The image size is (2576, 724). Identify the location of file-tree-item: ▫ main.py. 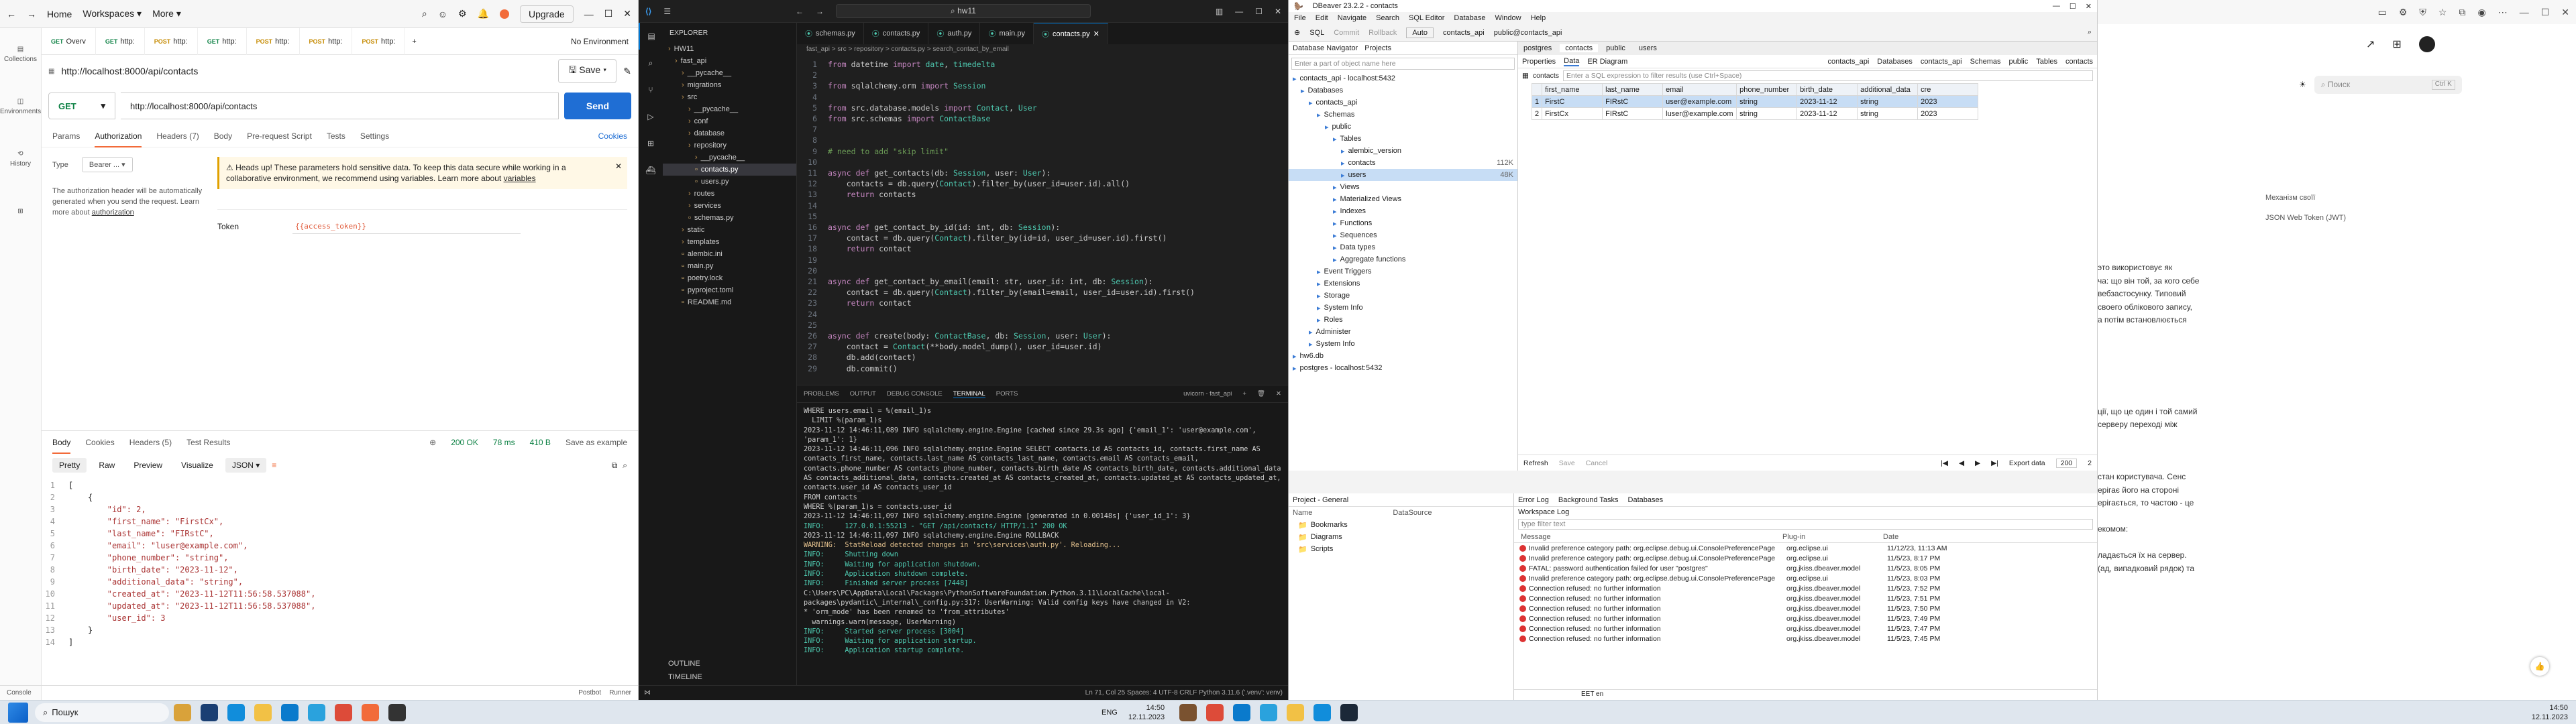
(729, 266).